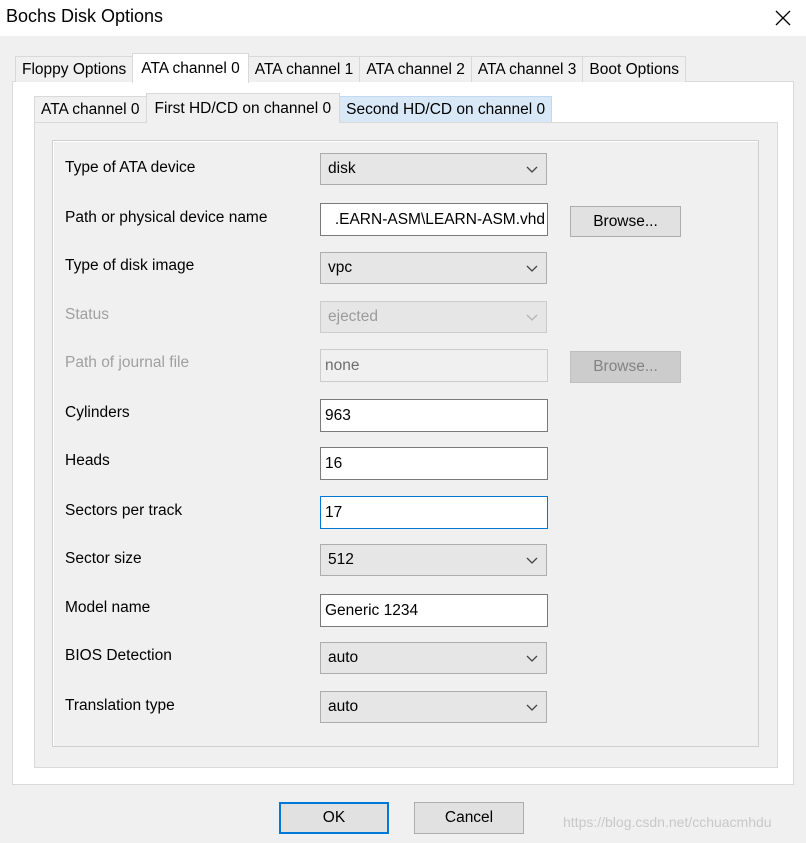 This screenshot has width=806, height=843. What do you see at coordinates (403, 18) in the screenshot?
I see `title-bar: Bochs Disk Options` at bounding box center [403, 18].